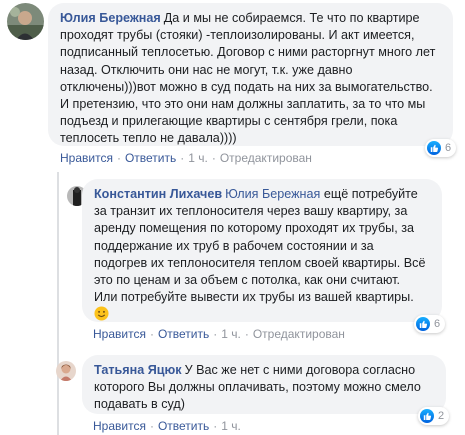 This screenshot has height=435, width=465. Describe the element at coordinates (148, 138) in the screenshot. I see `comment-text-line: теплосеть тепло не давала))))` at that location.